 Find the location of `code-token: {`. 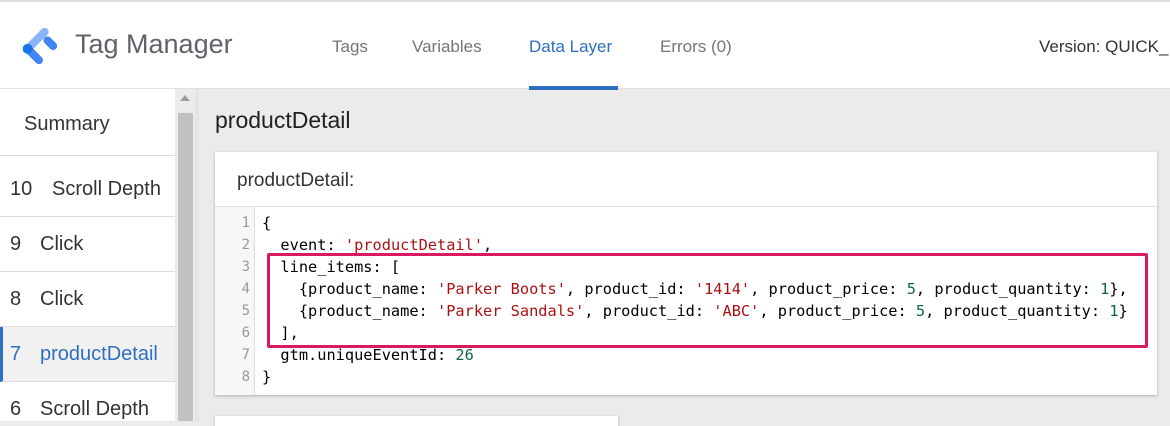

code-token: { is located at coordinates (267, 223).